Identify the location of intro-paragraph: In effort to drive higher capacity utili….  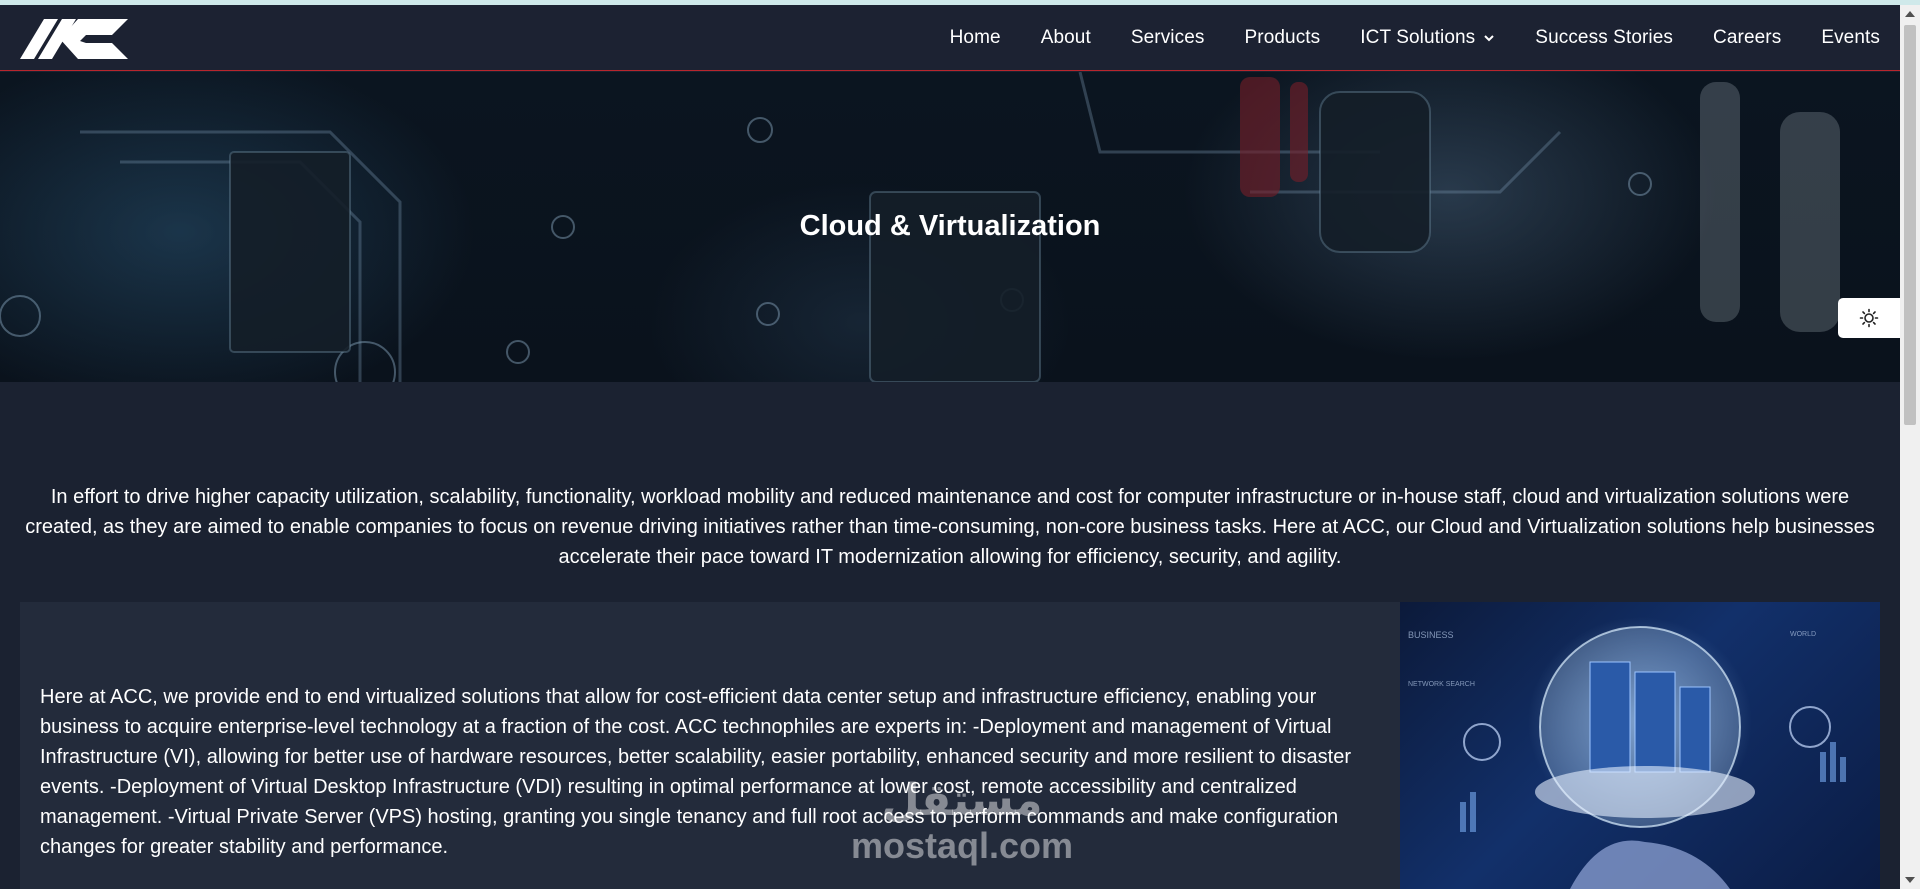
(950, 527).